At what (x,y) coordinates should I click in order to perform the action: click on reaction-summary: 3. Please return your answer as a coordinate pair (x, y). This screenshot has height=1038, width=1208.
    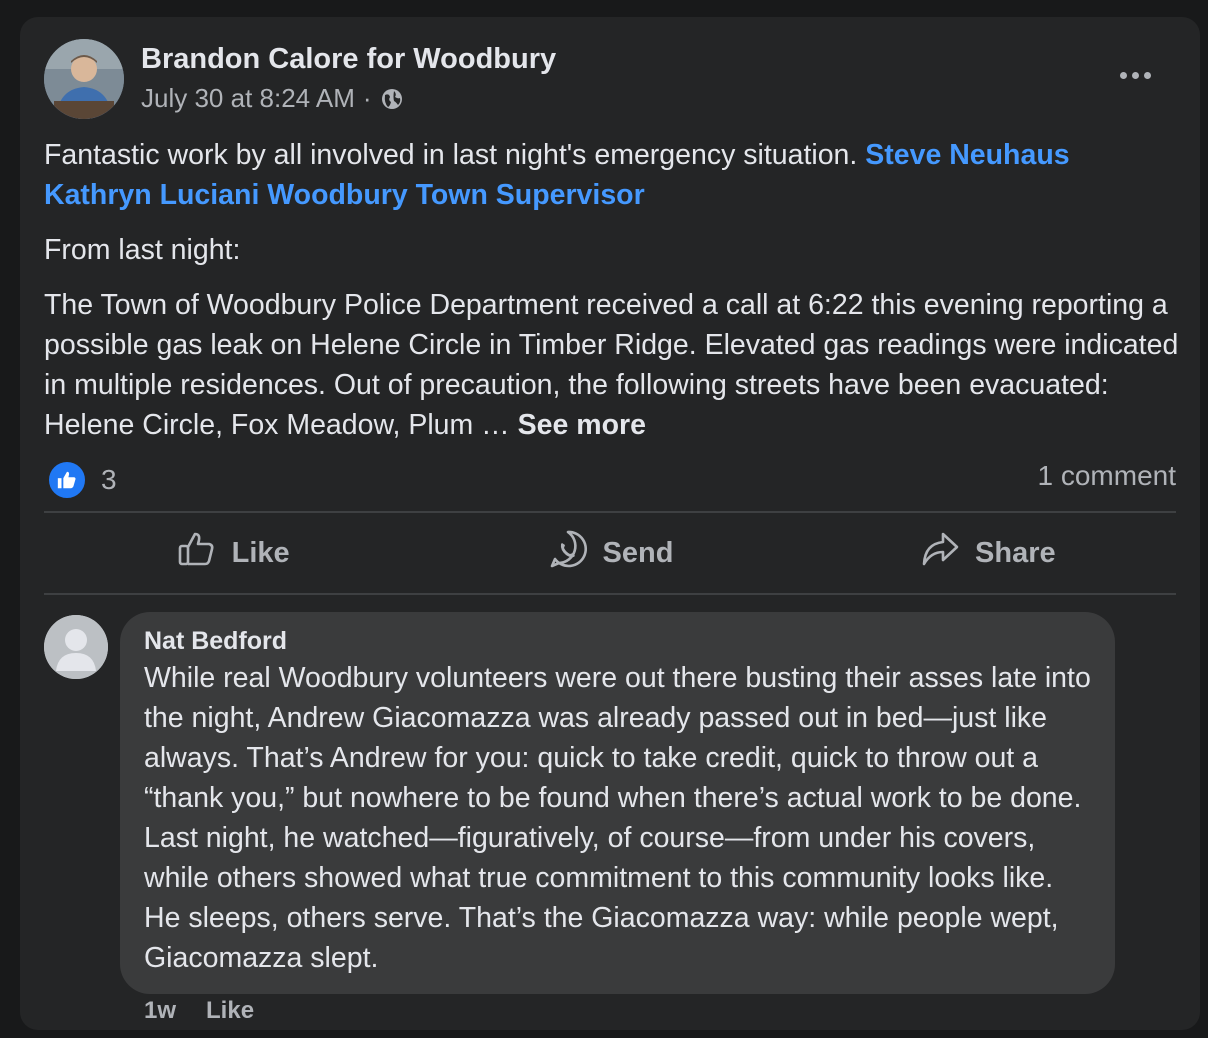
    Looking at the image, I should click on (82, 480).